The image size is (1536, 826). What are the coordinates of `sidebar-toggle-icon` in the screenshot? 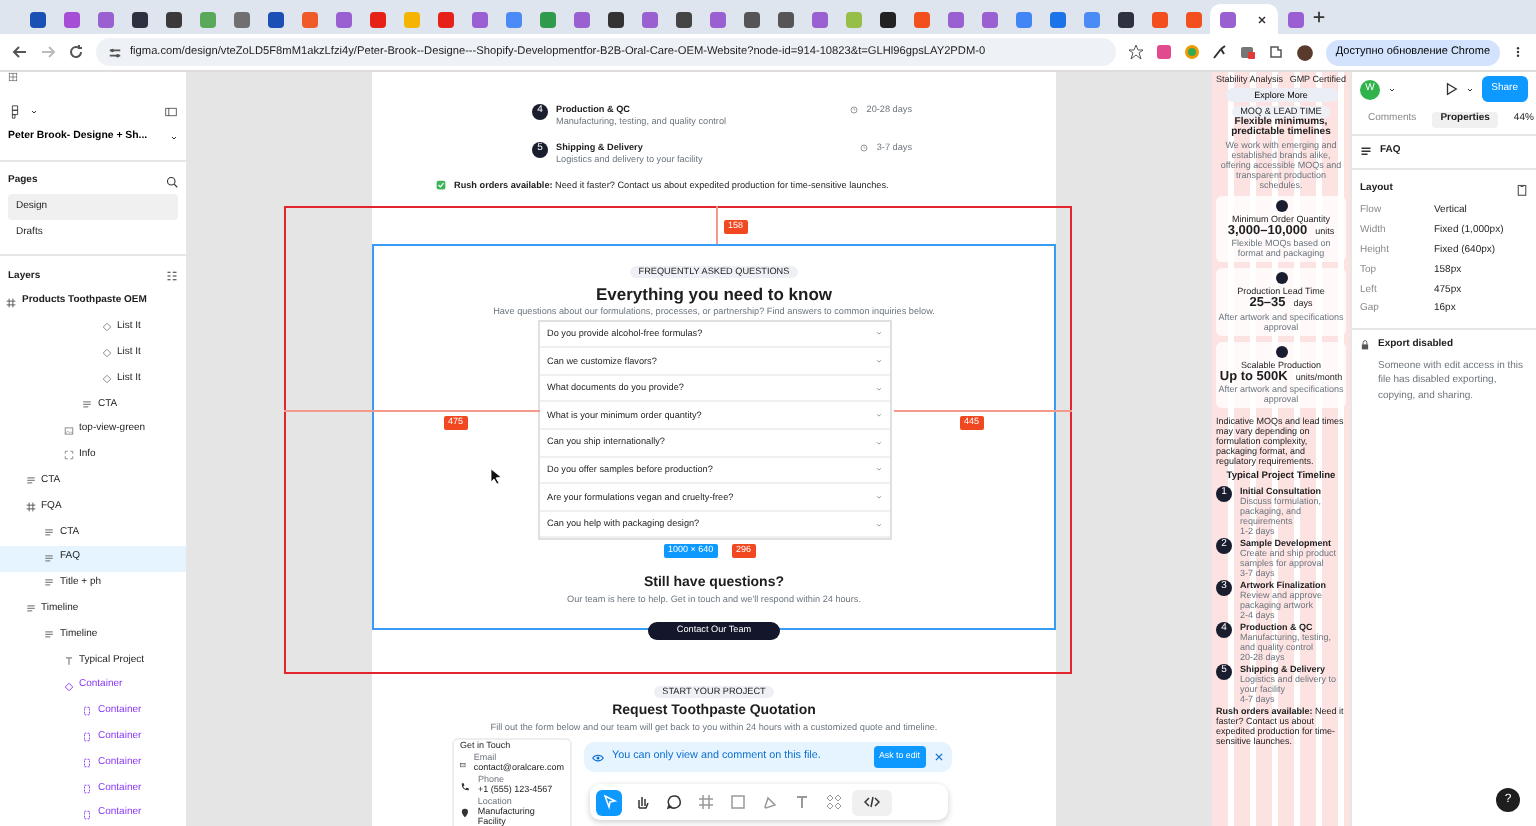 It's located at (171, 112).